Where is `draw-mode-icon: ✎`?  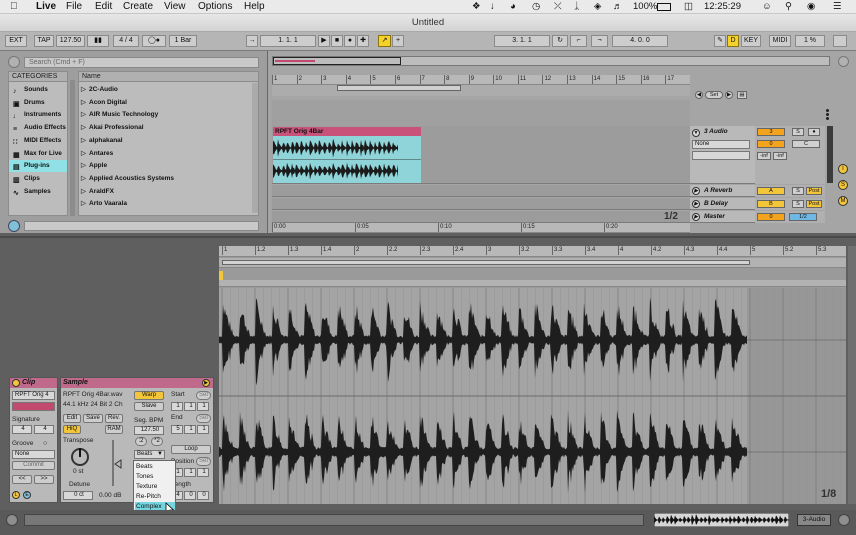
draw-mode-icon: ✎ is located at coordinates (720, 41).